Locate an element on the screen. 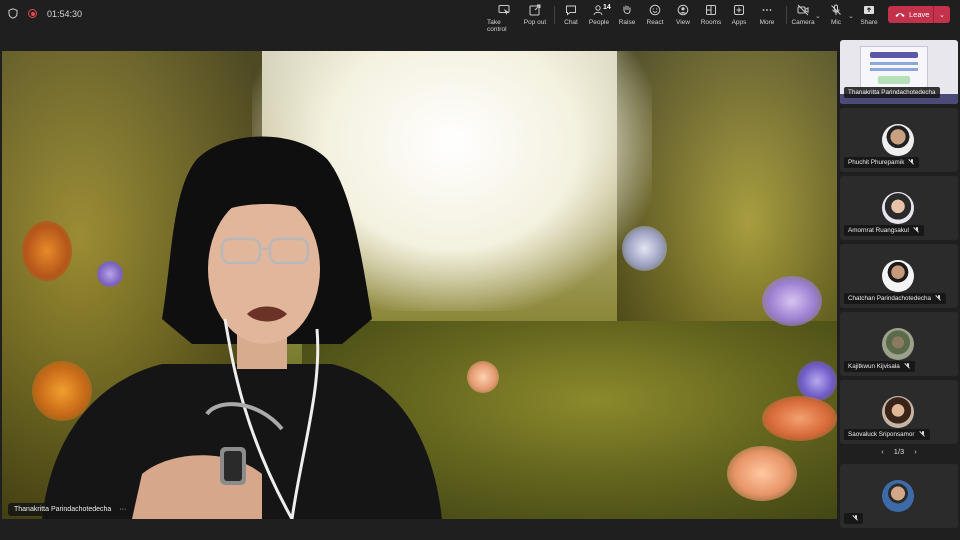  recording-icon is located at coordinates (32, 13).